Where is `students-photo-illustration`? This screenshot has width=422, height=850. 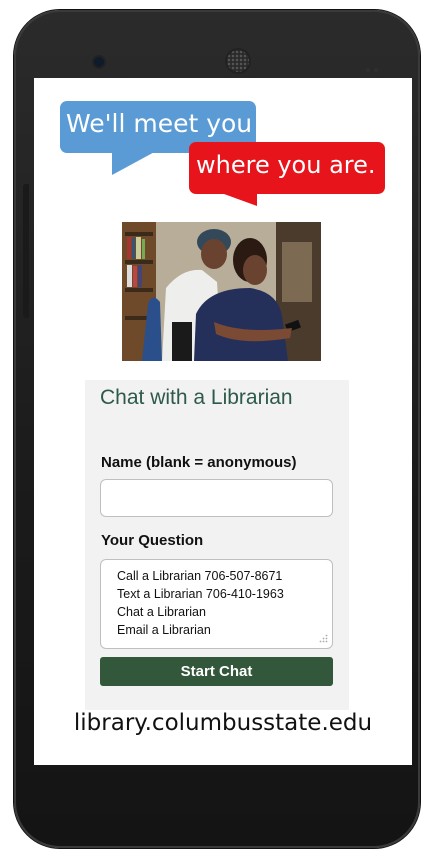 students-photo-illustration is located at coordinates (221, 291).